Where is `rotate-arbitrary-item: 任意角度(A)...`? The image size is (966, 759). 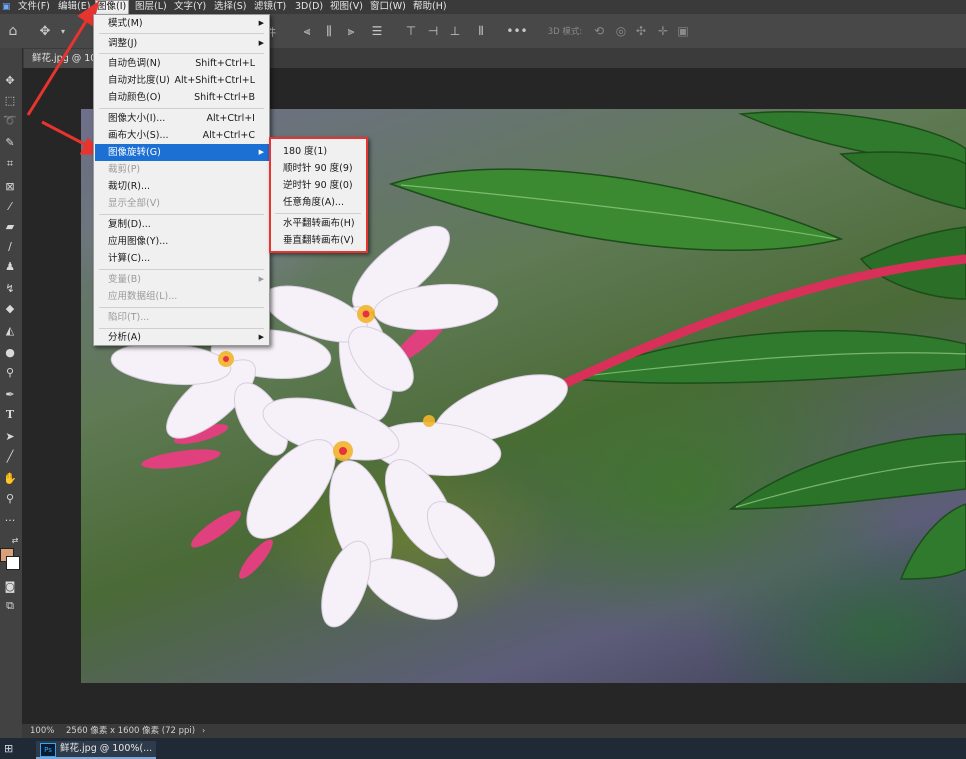
rotate-arbitrary-item: 任意角度(A)... is located at coordinates (319, 202).